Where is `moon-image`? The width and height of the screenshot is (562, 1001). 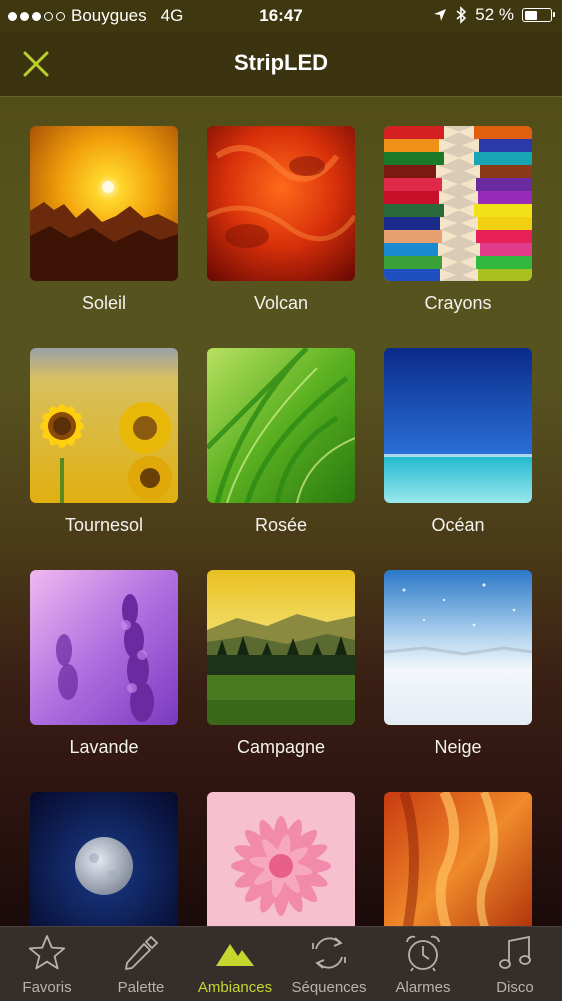
moon-image is located at coordinates (104, 859).